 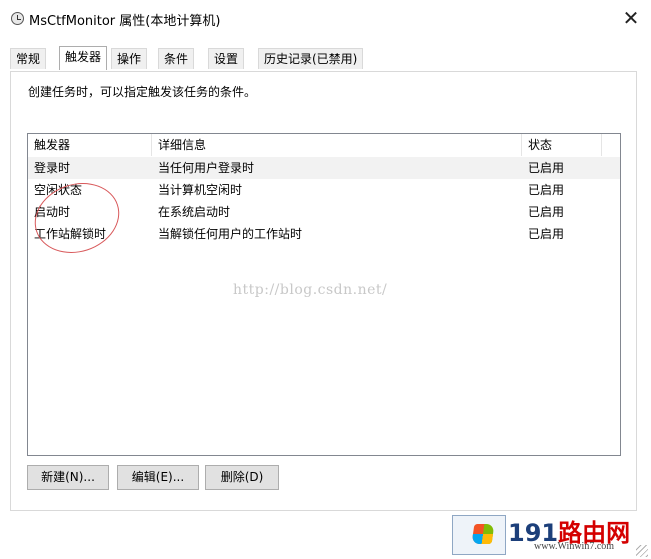 I want to click on clock-icon, so click(x=17, y=18).